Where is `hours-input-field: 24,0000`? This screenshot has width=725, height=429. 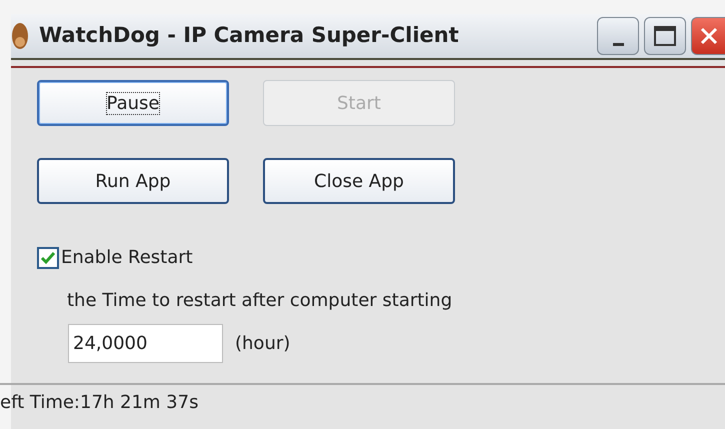
hours-input-field: 24,0000 is located at coordinates (145, 343).